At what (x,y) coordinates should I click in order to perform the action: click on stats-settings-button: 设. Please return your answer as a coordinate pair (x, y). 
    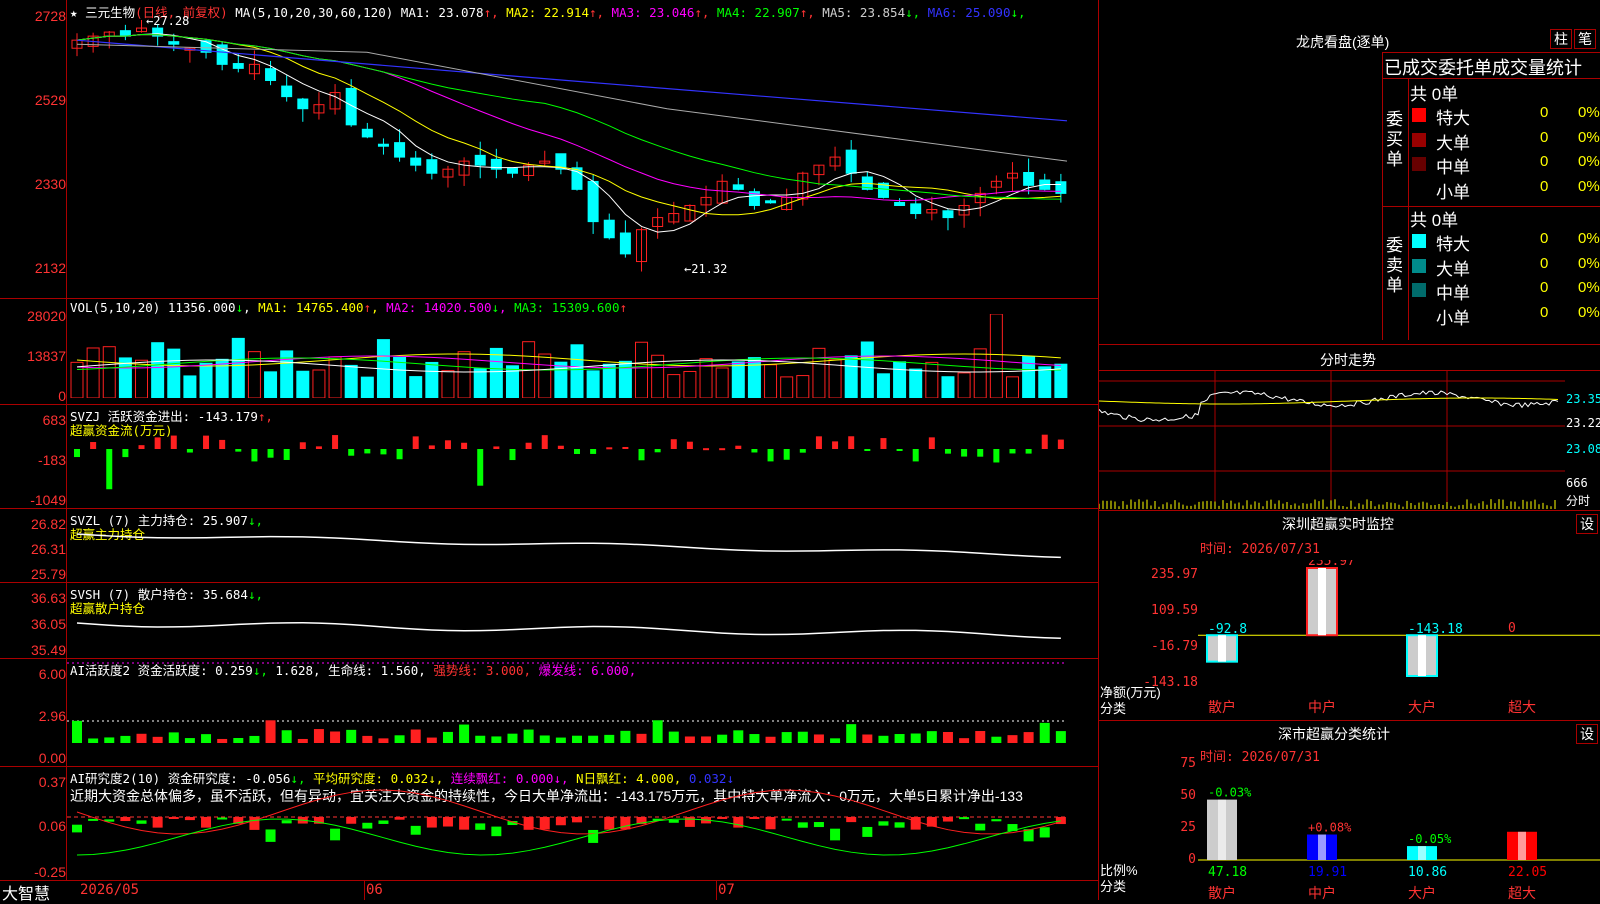
    Looking at the image, I should click on (1587, 734).